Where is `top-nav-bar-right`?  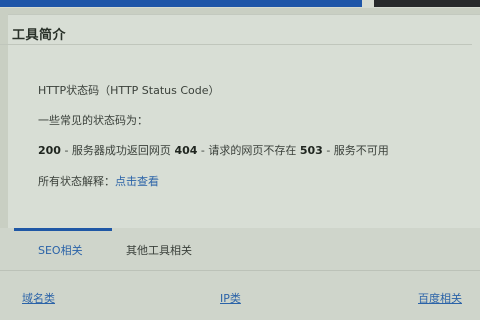 top-nav-bar-right is located at coordinates (427, 3).